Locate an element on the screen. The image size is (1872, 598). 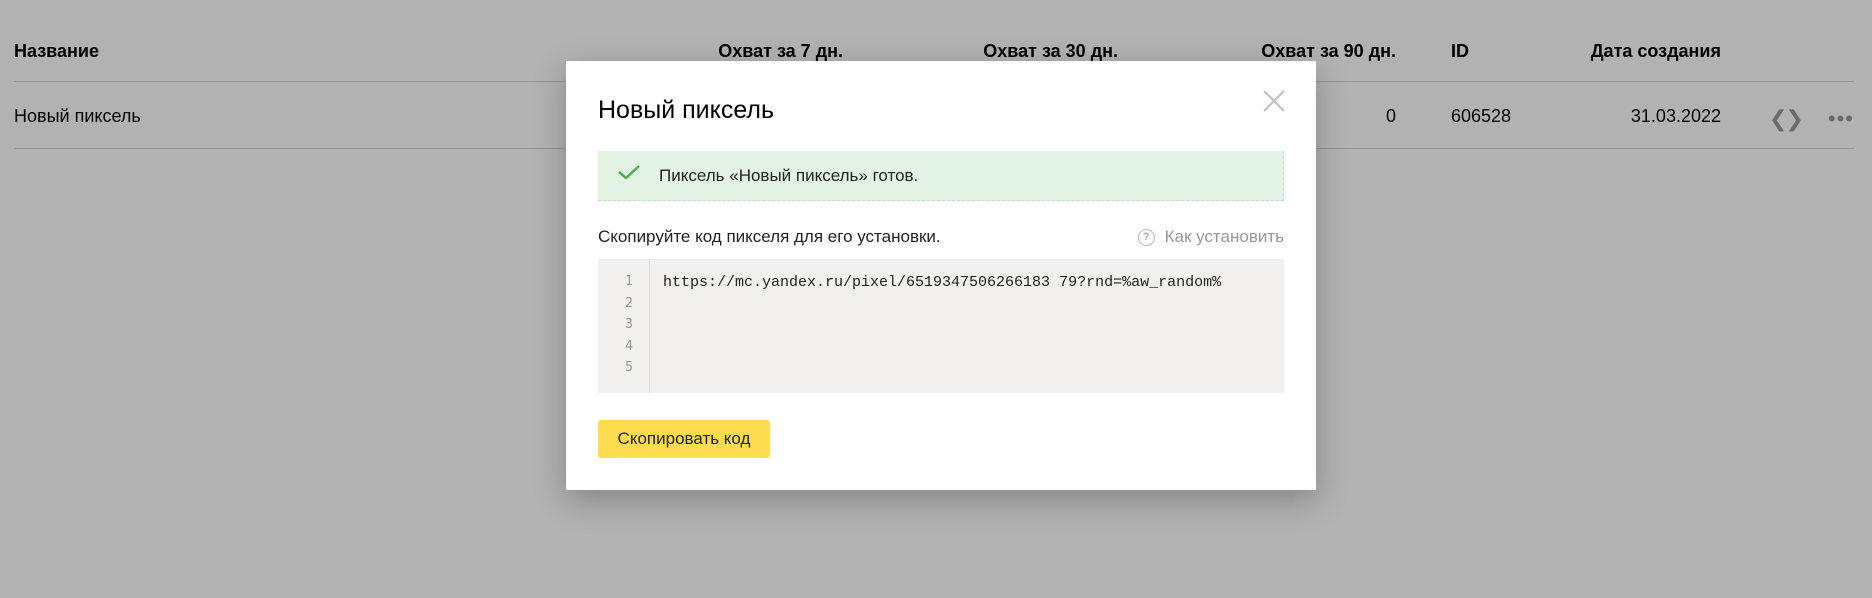
copy-code-button: Скопировать код is located at coordinates (684, 439).